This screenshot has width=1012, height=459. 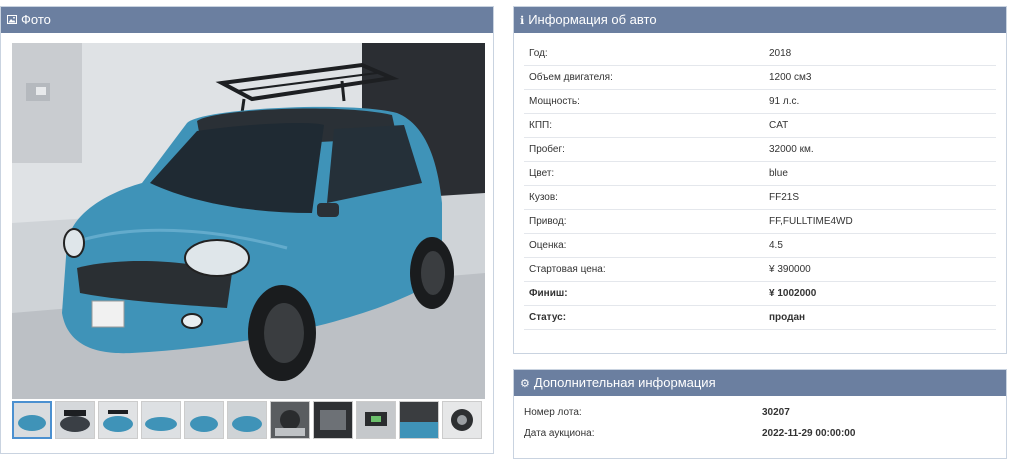 I want to click on thumbnail-strip, so click(x=248, y=422).